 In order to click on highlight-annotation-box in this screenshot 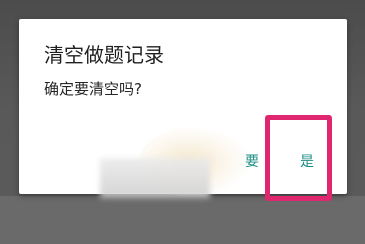, I will do `click(298, 158)`.